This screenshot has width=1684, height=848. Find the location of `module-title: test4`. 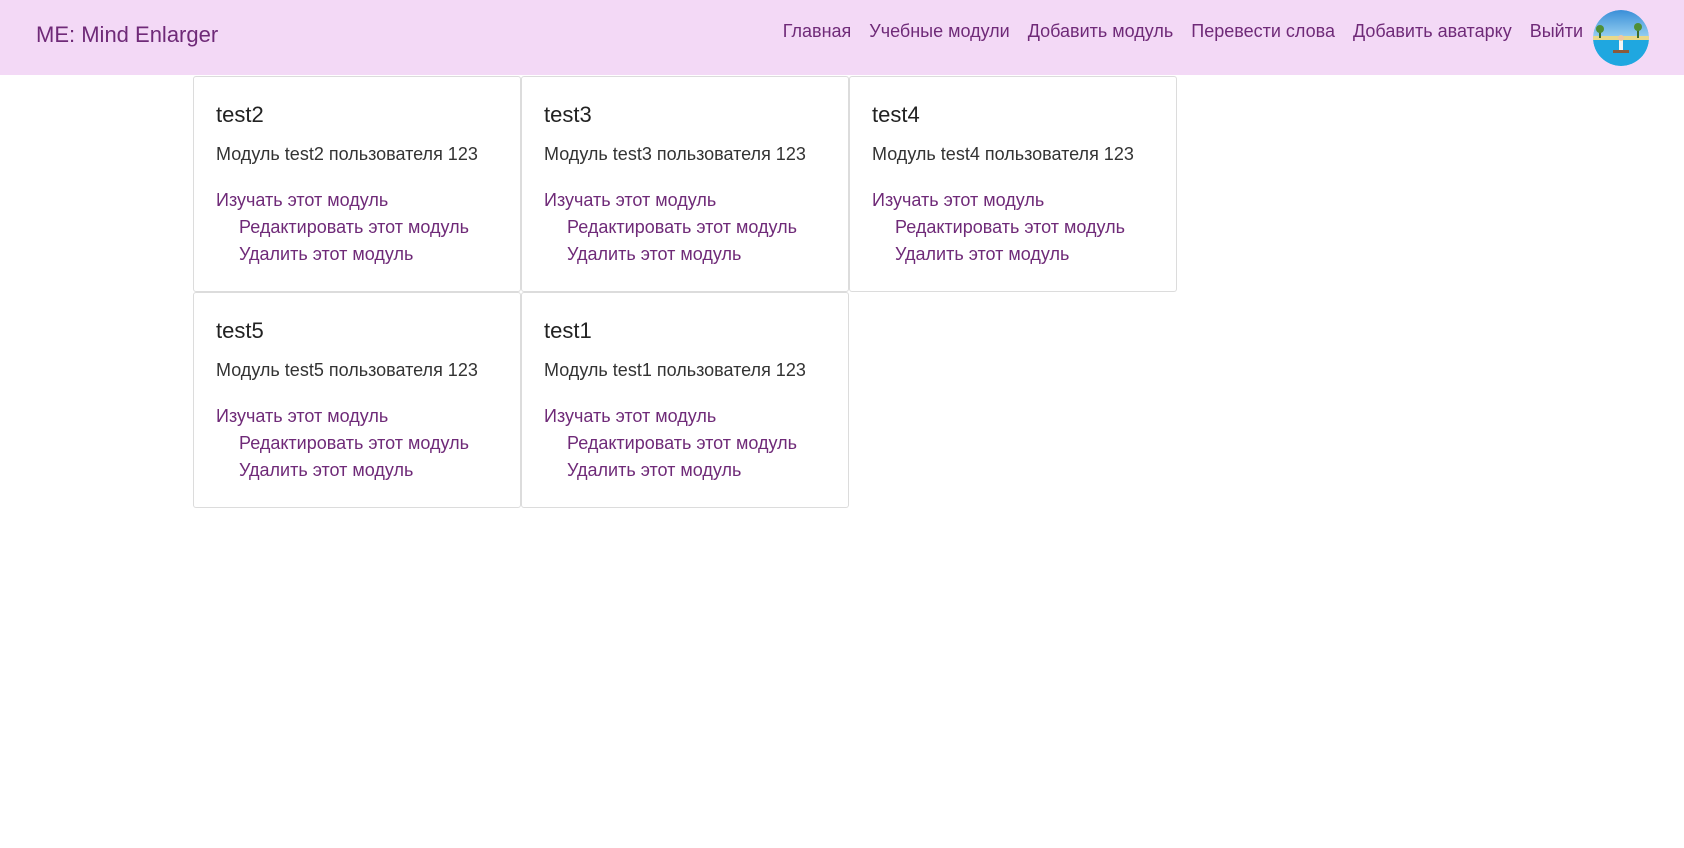

module-title: test4 is located at coordinates (896, 114).